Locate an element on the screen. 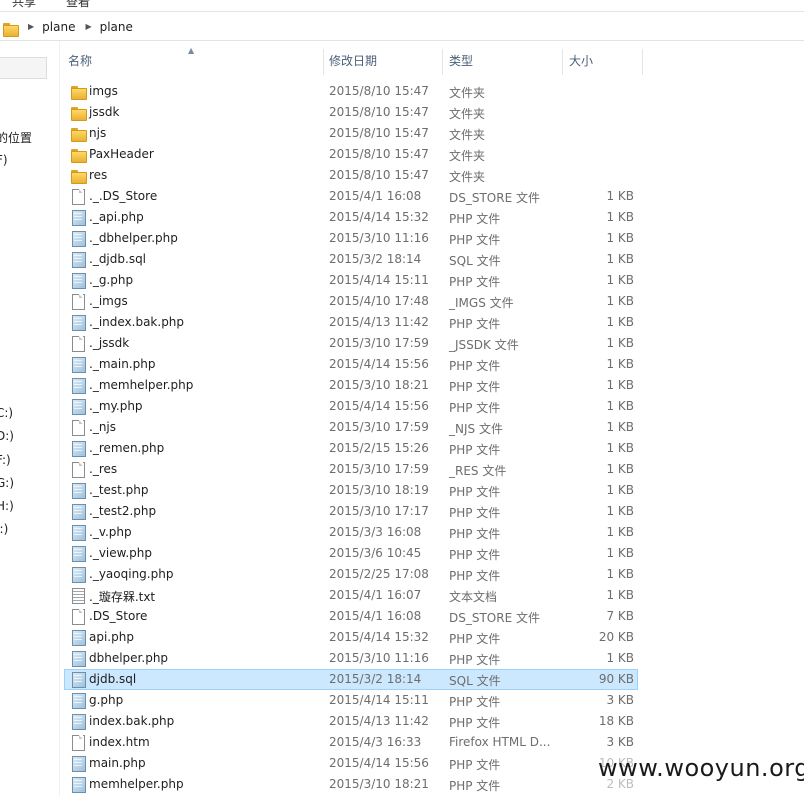 The image size is (804, 796). file-row: ._v.php 2015/3/3 16:08 PHP 文件 1 KB is located at coordinates (351, 532).